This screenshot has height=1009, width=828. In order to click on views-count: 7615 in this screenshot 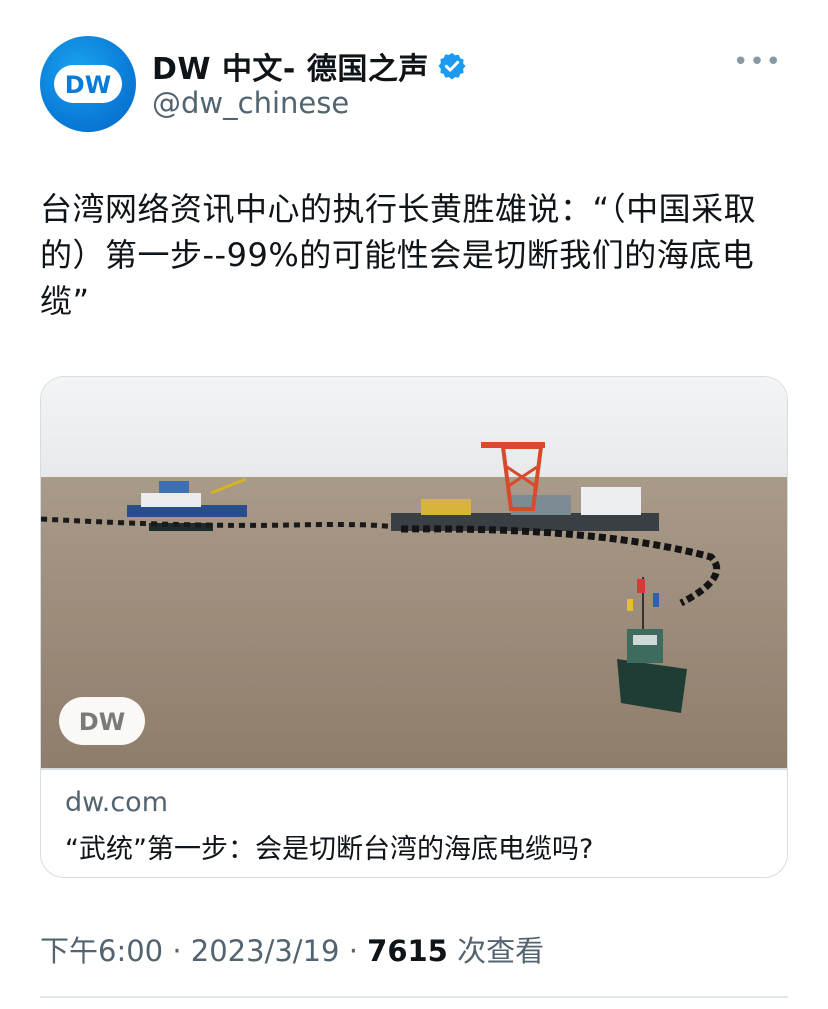, I will do `click(407, 951)`.